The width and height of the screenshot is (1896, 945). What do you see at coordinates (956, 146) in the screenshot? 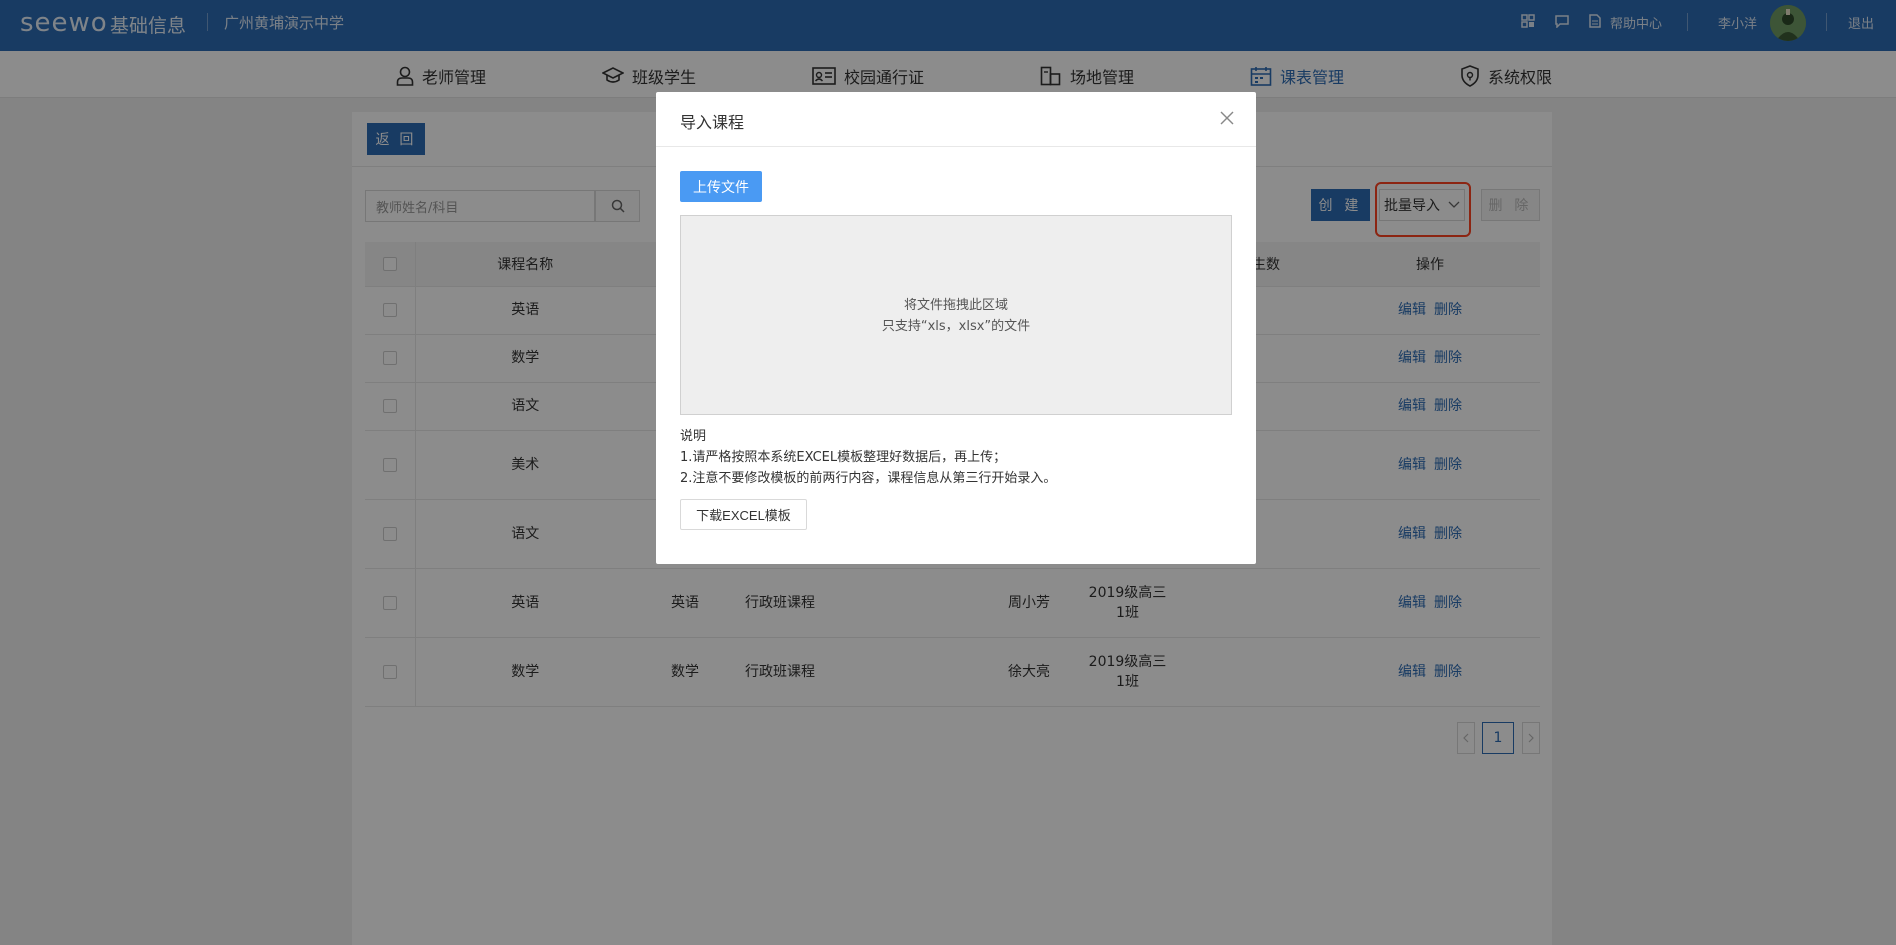
I see `divider` at bounding box center [956, 146].